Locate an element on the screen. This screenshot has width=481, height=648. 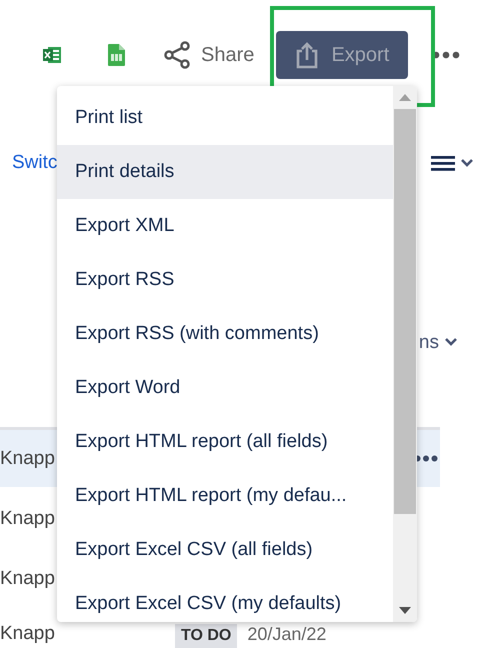
columns-label: ns is located at coordinates (428, 343).